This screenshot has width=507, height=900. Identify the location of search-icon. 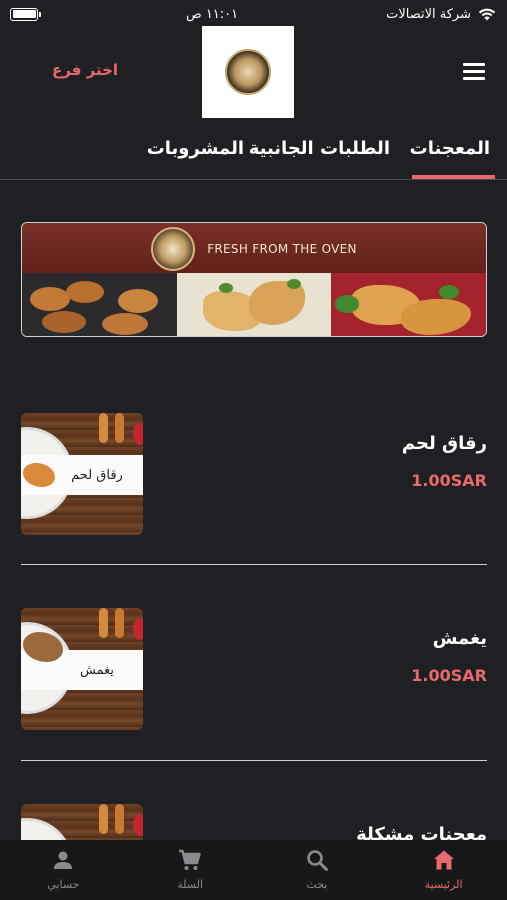
(317, 860).